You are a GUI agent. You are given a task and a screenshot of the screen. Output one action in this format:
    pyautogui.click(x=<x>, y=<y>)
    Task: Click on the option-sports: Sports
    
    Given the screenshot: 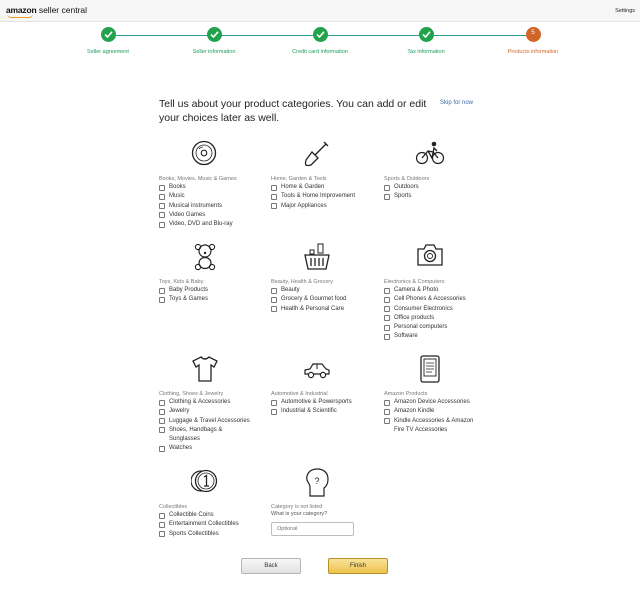 What is the action you would take?
    pyautogui.click(x=440, y=196)
    